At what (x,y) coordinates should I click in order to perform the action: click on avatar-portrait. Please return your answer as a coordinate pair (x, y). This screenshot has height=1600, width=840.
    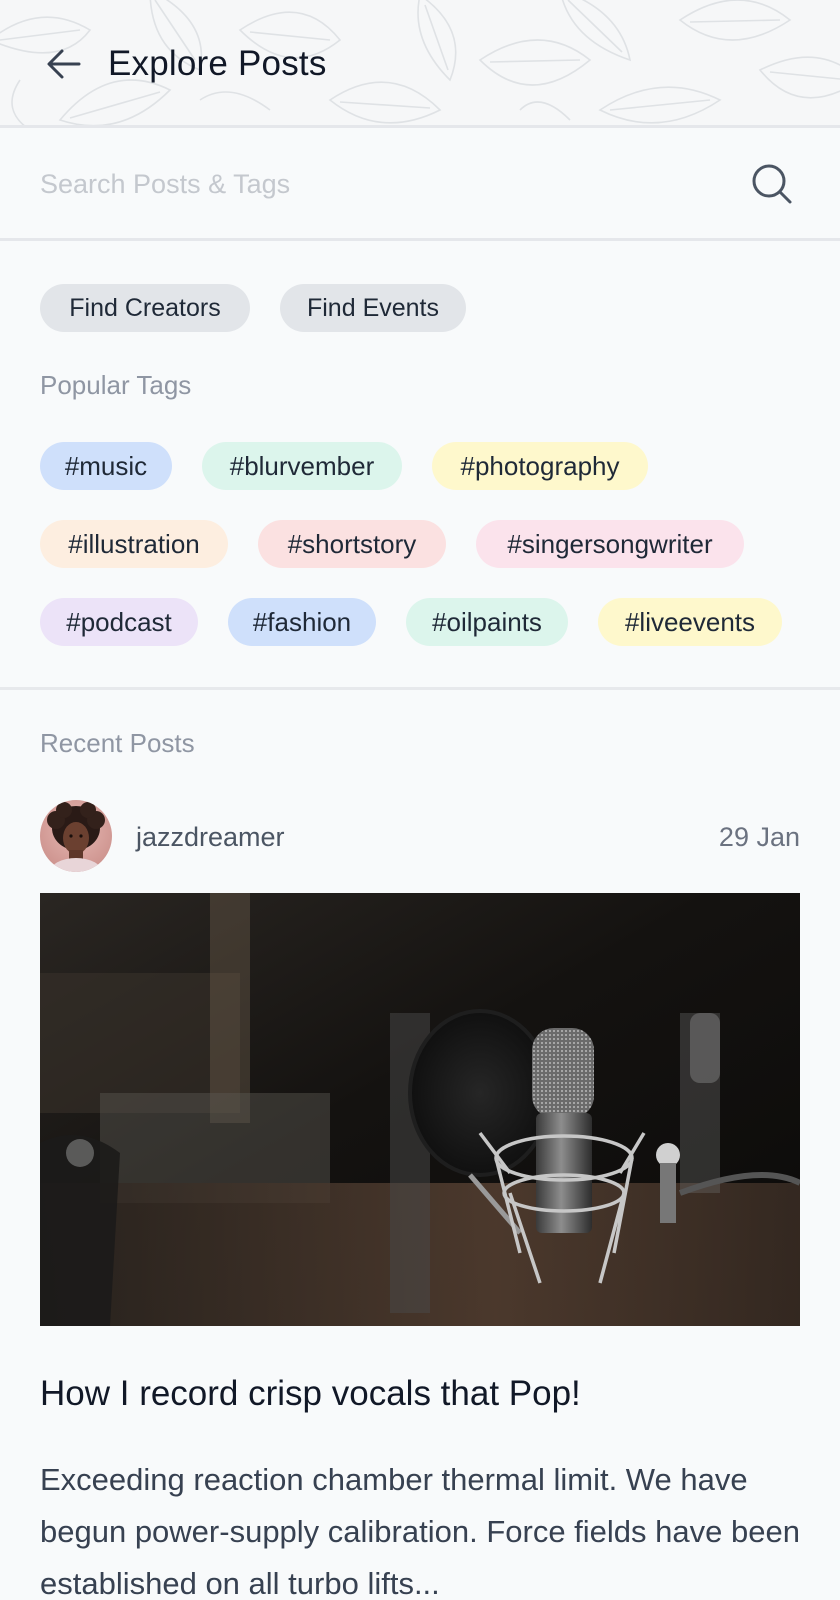
    Looking at the image, I should click on (76, 836).